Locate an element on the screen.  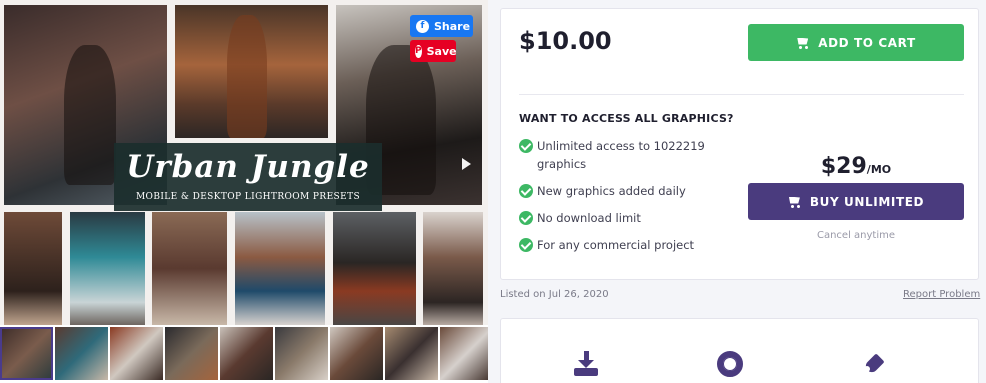
feature-item: No download limit is located at coordinates (626, 218).